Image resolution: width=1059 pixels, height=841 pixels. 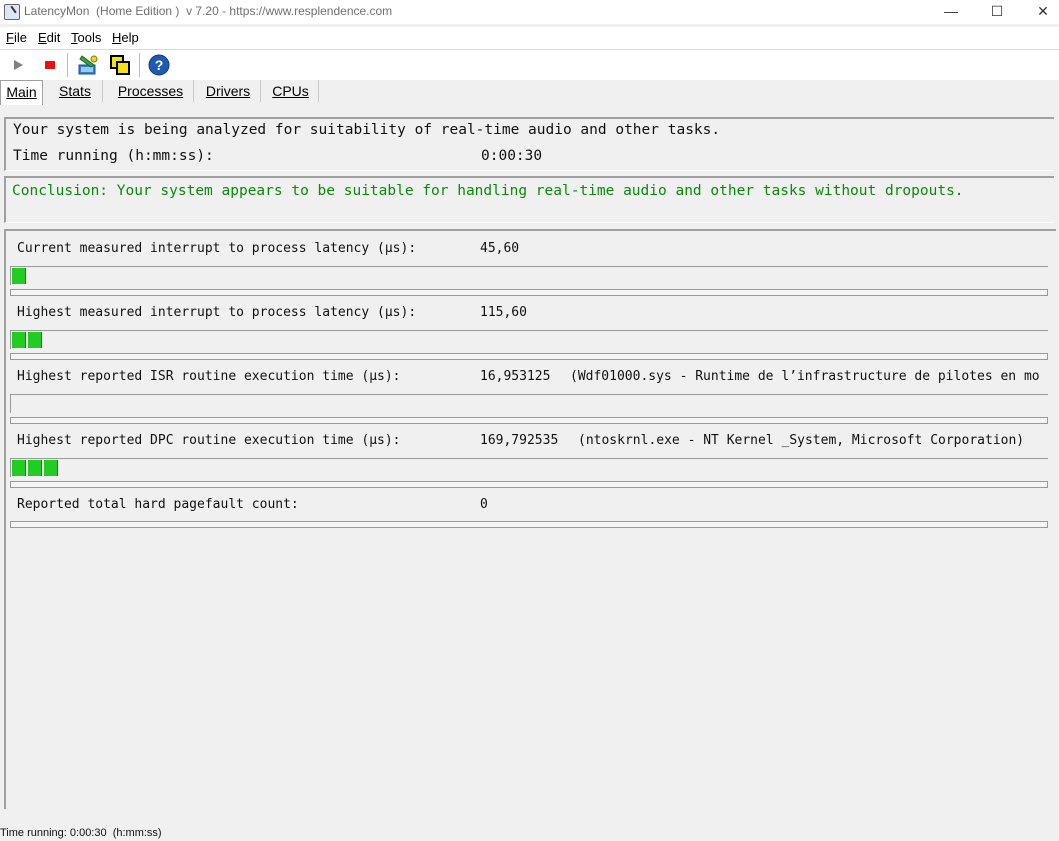 What do you see at coordinates (21, 92) in the screenshot?
I see `tab-main: Main` at bounding box center [21, 92].